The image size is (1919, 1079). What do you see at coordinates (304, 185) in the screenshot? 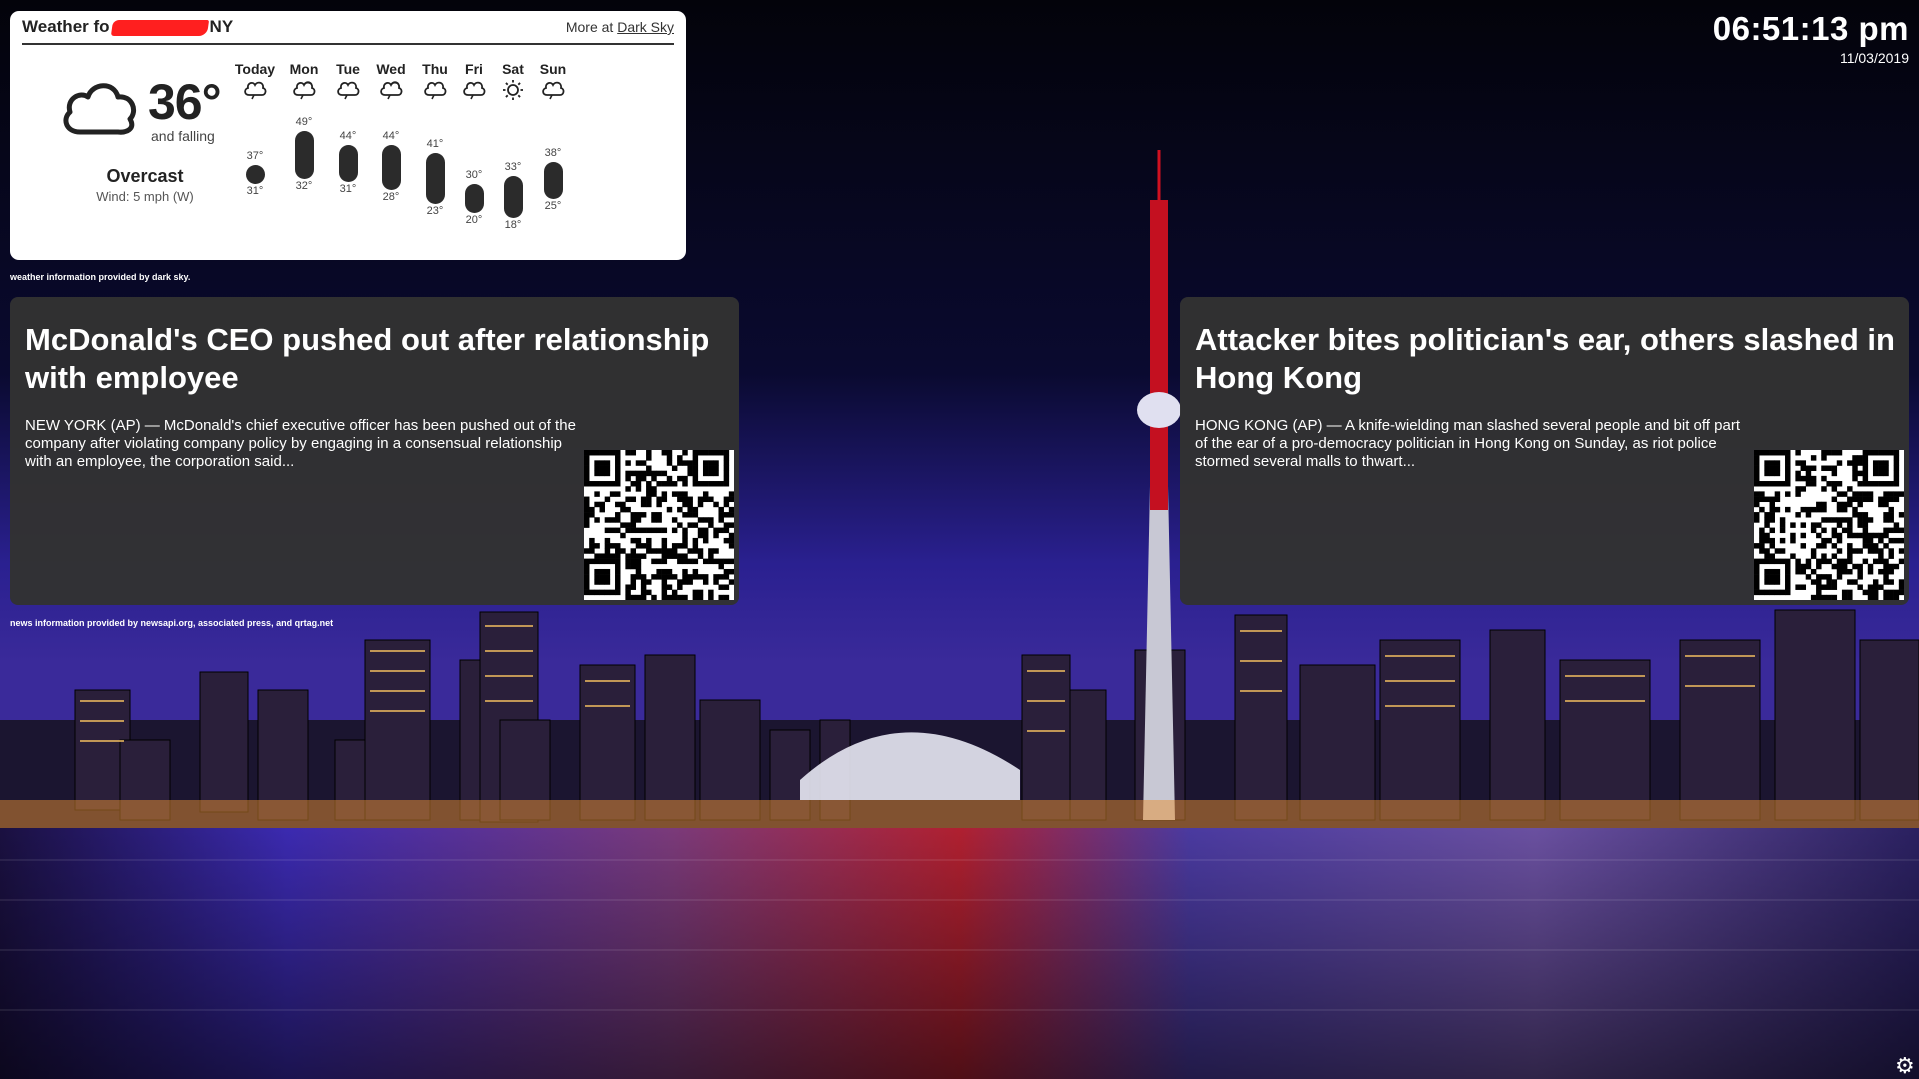
I see `forecast-low: 32°` at bounding box center [304, 185].